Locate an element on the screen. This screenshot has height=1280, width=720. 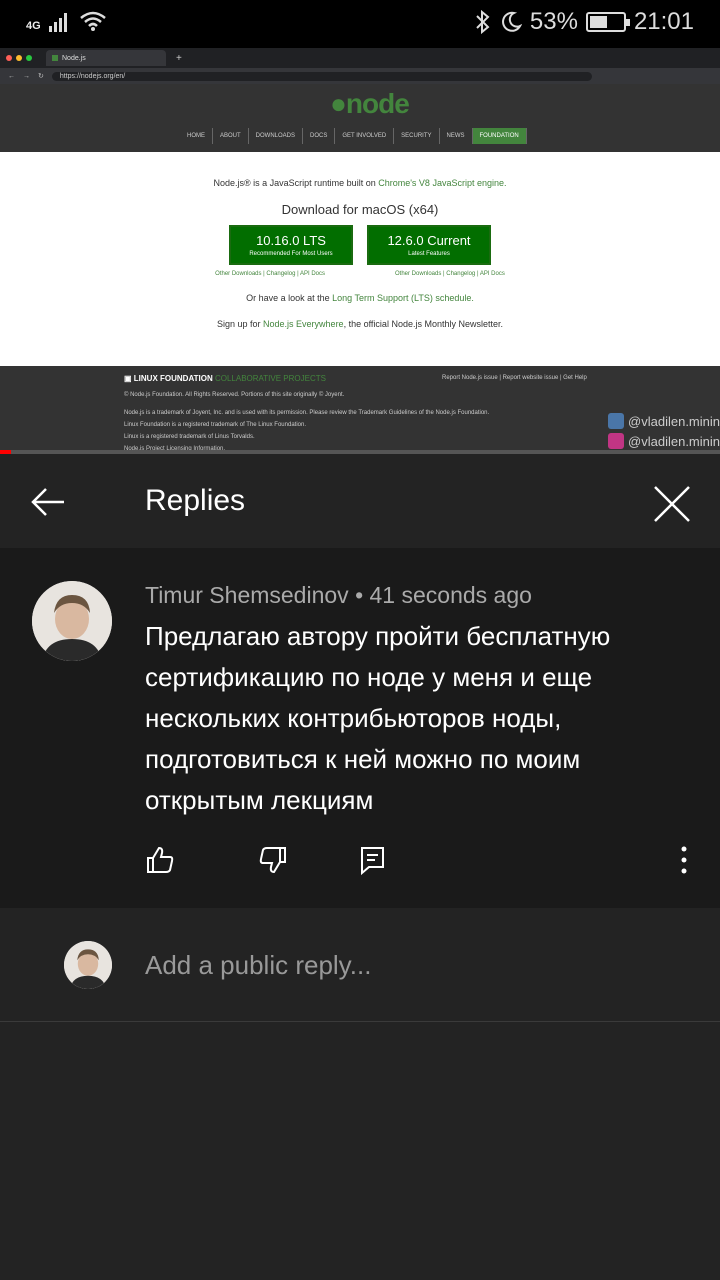
nodejs-logo: ●node is located at coordinates (370, 103).